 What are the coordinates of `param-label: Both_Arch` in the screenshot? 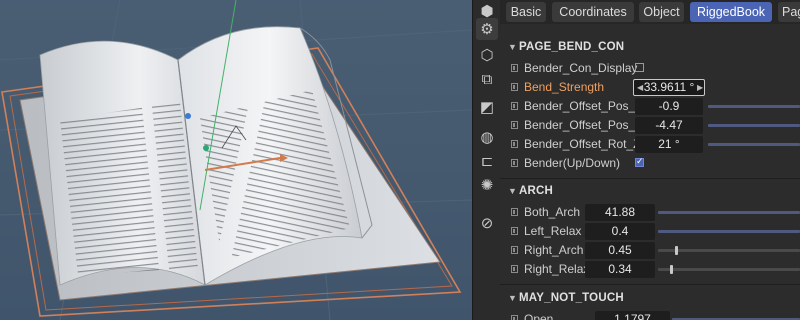 It's located at (552, 212).